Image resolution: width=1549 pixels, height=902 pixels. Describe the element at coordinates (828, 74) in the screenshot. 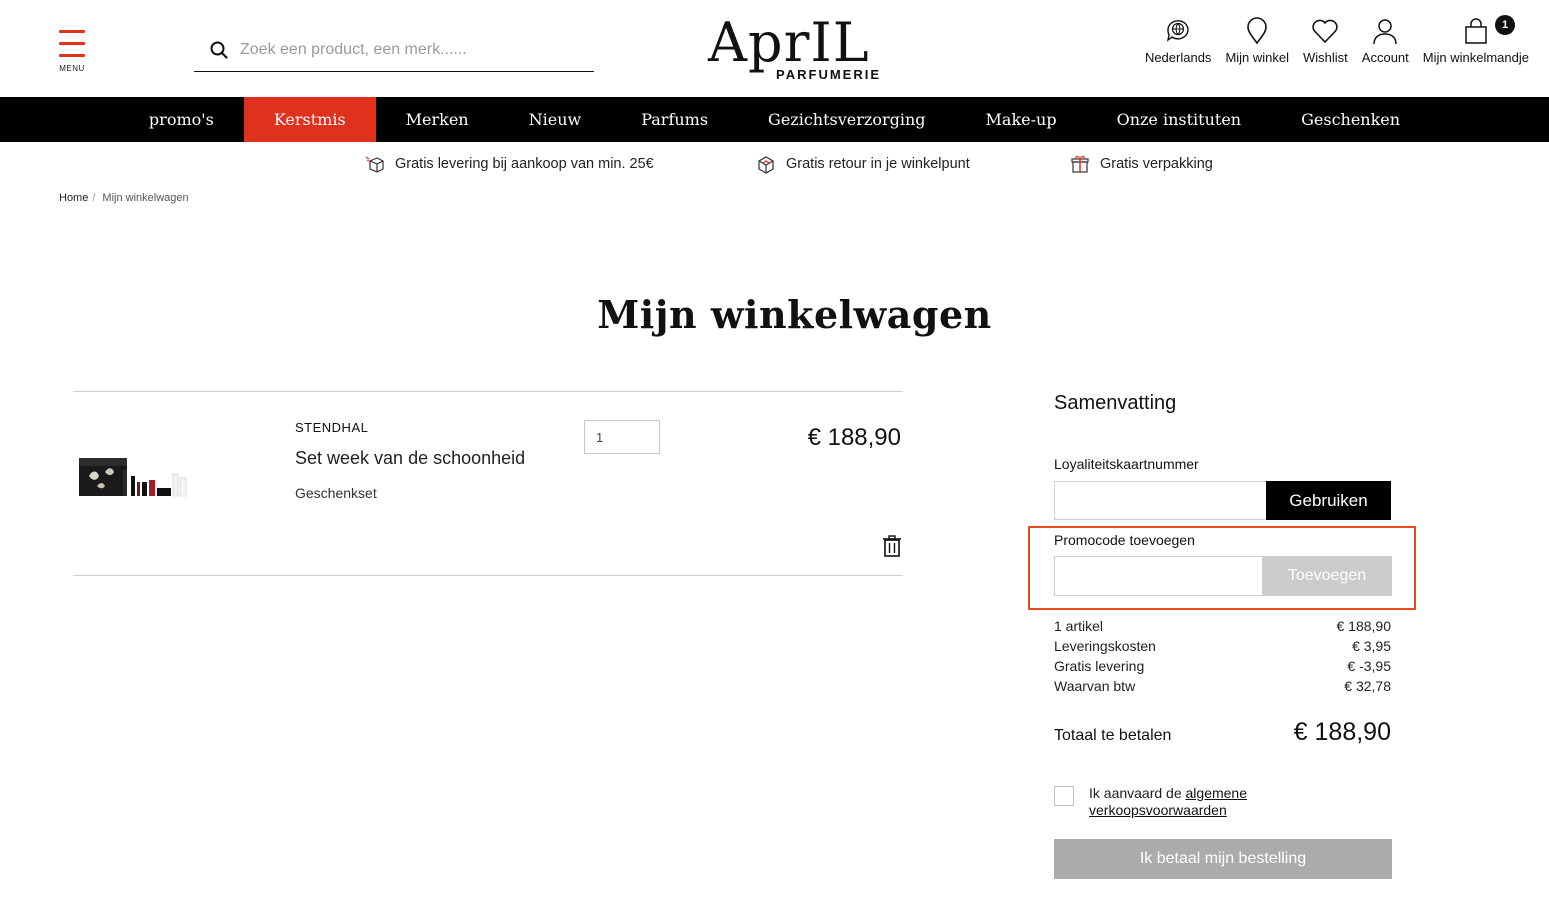

I see `logo-subtitle: PARFUMERIE` at that location.